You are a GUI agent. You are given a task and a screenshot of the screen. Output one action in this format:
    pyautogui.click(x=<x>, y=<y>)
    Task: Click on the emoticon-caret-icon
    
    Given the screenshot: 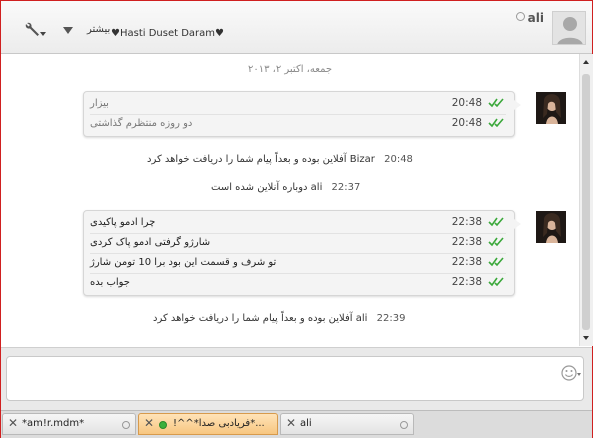 What is the action you would take?
    pyautogui.click(x=579, y=374)
    